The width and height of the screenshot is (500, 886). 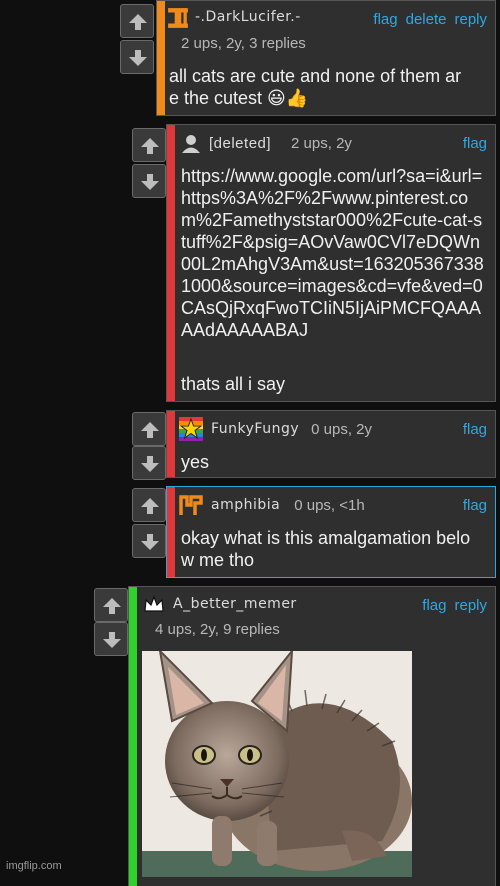 I want to click on rainbow-star-avatar-icon, so click(x=191, y=429).